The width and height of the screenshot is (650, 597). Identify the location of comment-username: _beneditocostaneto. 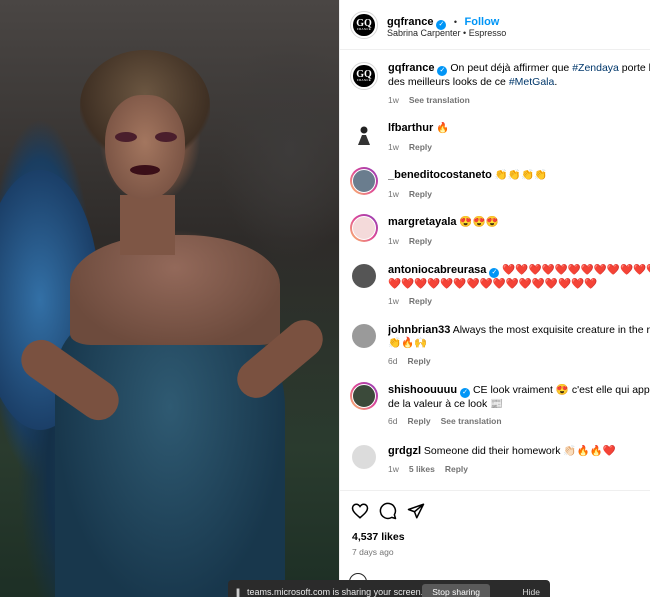
(440, 175).